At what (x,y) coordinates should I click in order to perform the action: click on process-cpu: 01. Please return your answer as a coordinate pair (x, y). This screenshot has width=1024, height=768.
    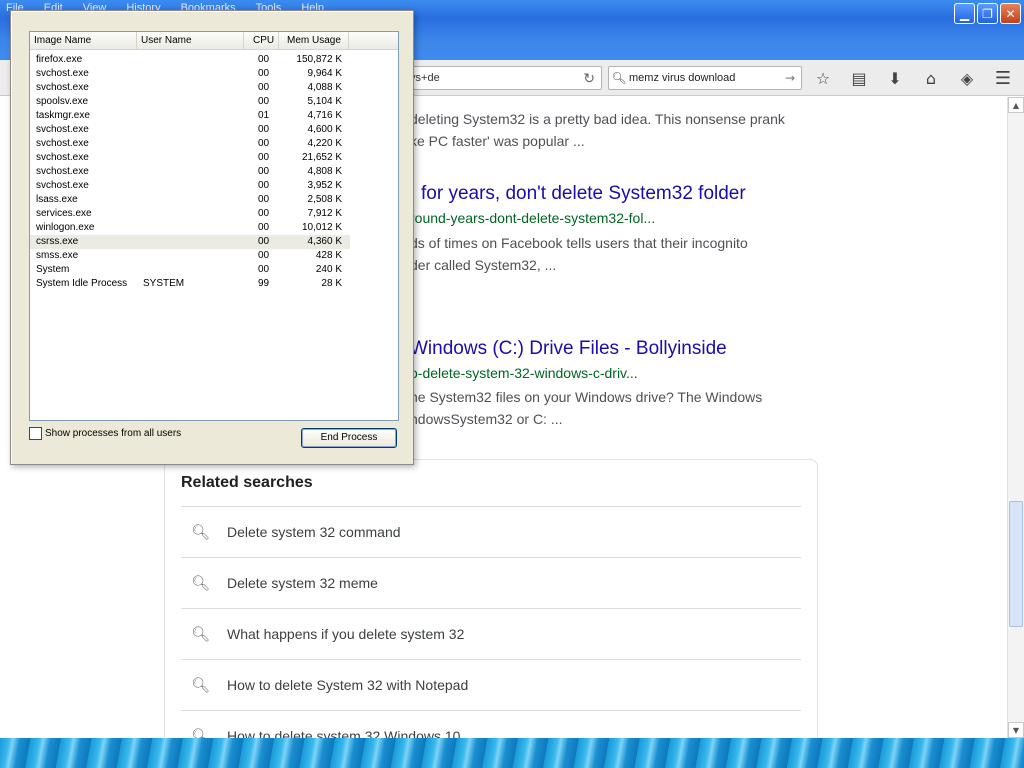
    Looking at the image, I should click on (264, 115).